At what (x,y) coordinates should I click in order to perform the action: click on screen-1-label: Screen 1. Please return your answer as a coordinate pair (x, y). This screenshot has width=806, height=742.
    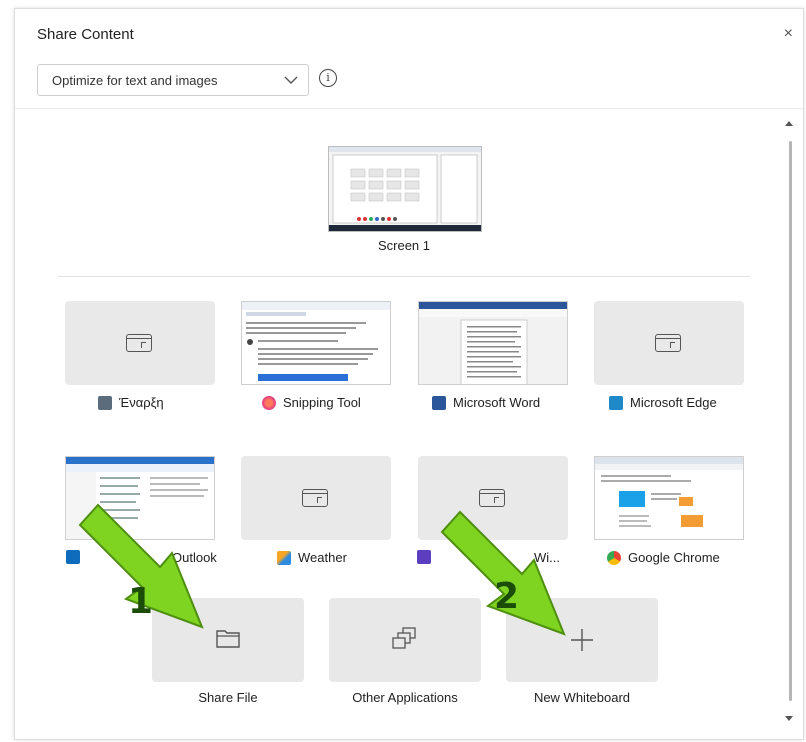
    Looking at the image, I should click on (404, 245).